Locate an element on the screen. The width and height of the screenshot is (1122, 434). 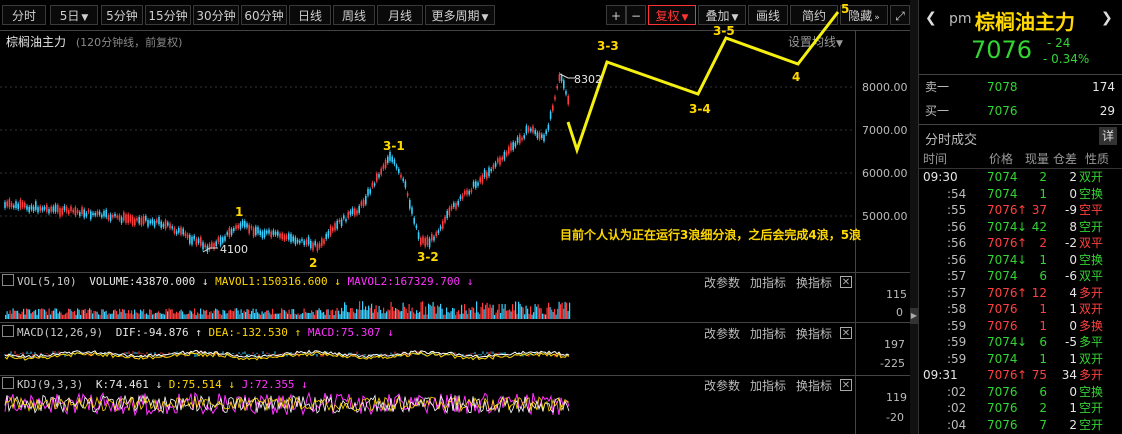
col-time: 时间 is located at coordinates (935, 159).